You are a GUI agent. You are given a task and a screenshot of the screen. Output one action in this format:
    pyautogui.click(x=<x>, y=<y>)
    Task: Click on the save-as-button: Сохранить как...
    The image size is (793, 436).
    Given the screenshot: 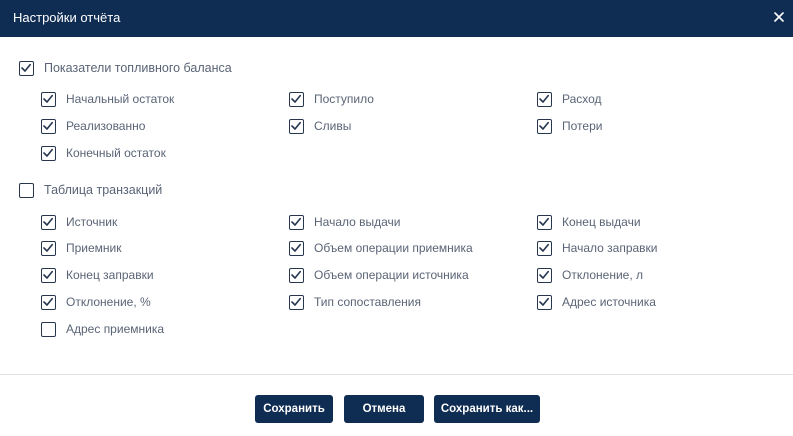 What is the action you would take?
    pyautogui.click(x=487, y=409)
    